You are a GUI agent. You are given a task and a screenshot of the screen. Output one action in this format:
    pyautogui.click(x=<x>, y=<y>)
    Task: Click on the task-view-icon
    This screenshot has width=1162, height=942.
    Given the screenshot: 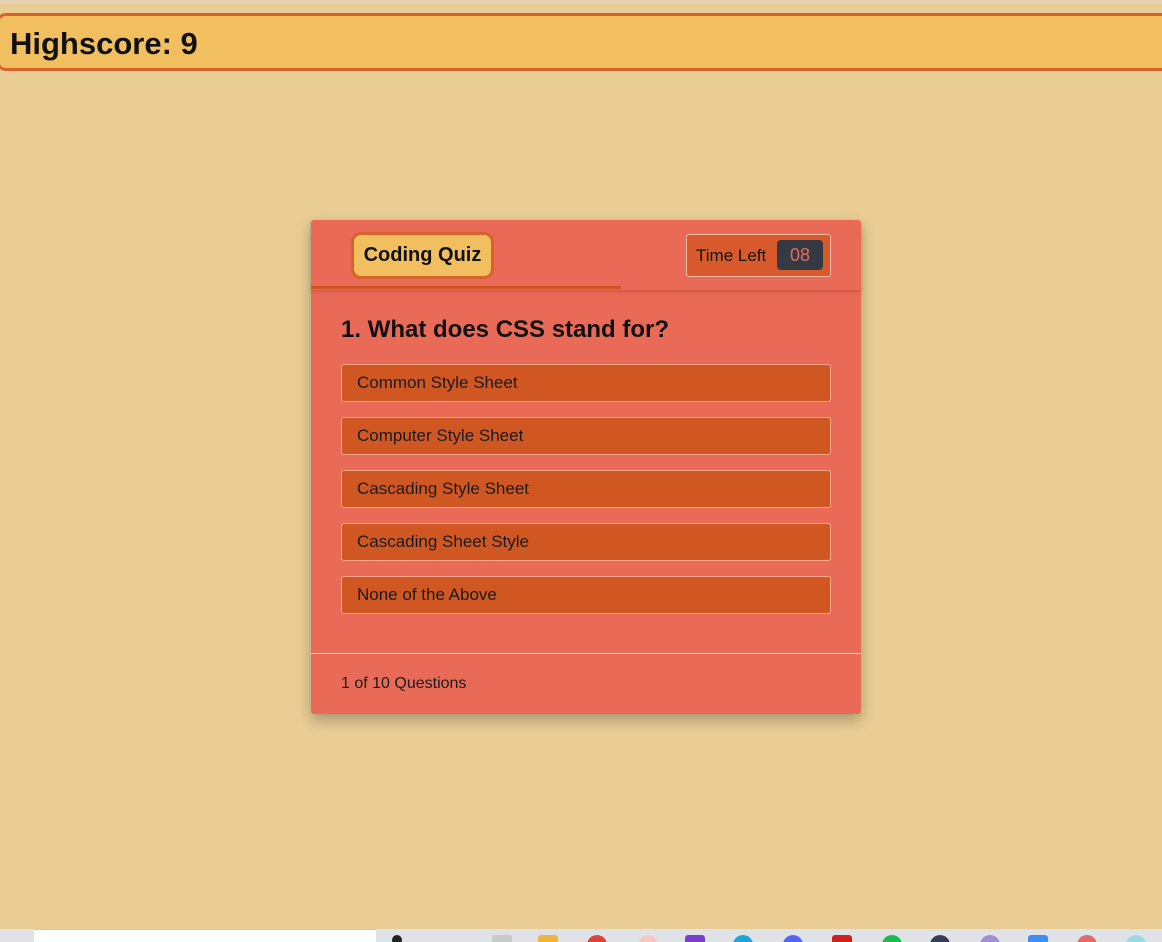 What is the action you would take?
    pyautogui.click(x=397, y=938)
    